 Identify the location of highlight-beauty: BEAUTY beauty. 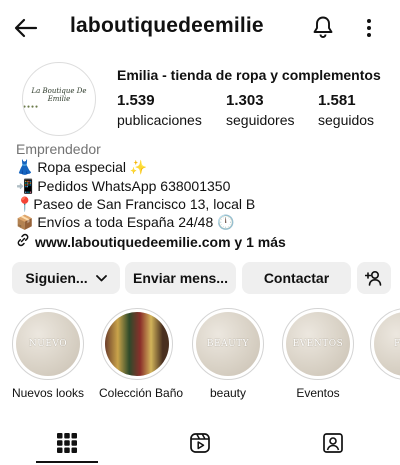
(228, 354).